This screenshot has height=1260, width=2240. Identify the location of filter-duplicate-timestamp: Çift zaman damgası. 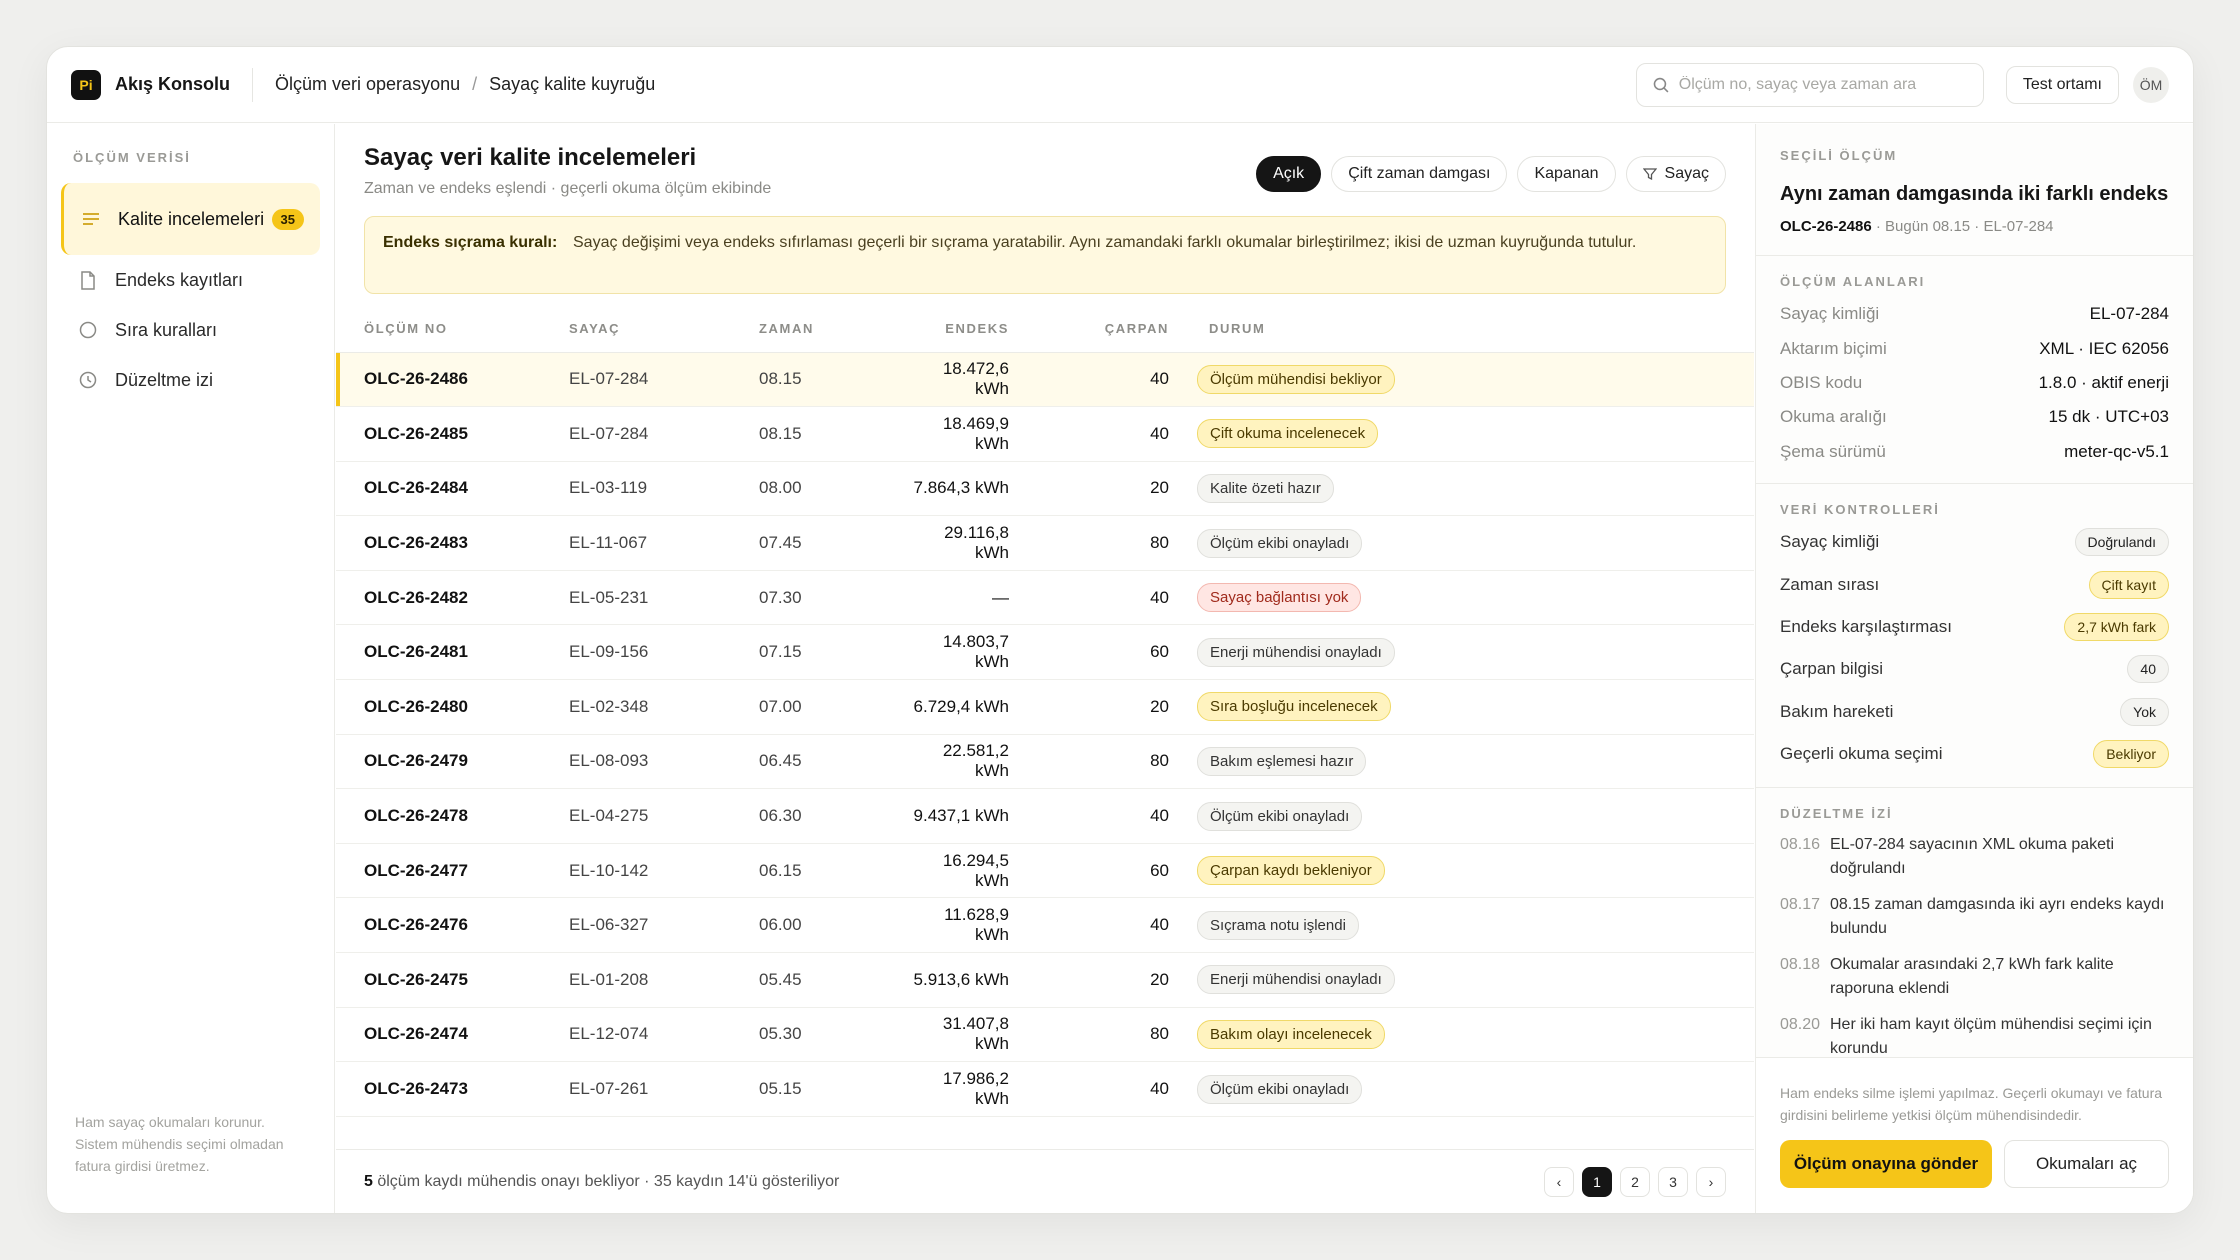
(1419, 174).